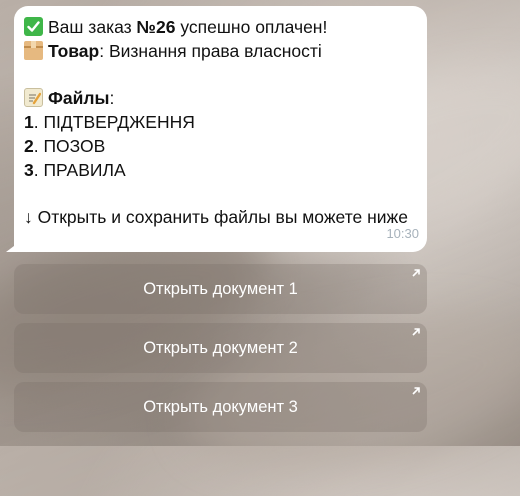 Image resolution: width=520 pixels, height=496 pixels. I want to click on open-document-3-button: Открыть документ 3, so click(220, 407).